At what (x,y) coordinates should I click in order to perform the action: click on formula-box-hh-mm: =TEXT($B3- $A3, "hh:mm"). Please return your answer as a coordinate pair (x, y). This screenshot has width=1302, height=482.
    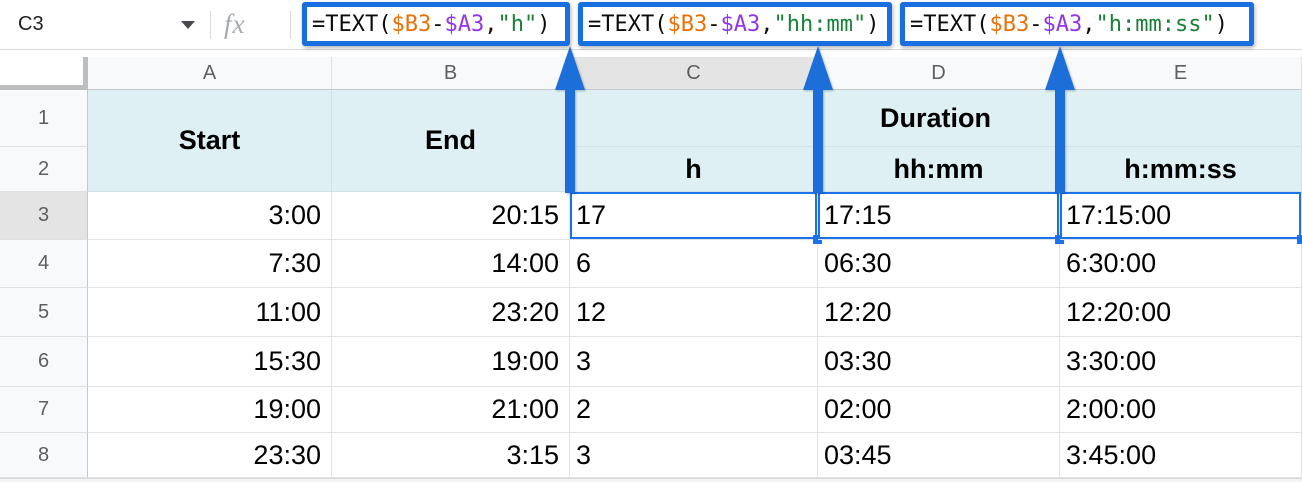
    Looking at the image, I should click on (735, 24).